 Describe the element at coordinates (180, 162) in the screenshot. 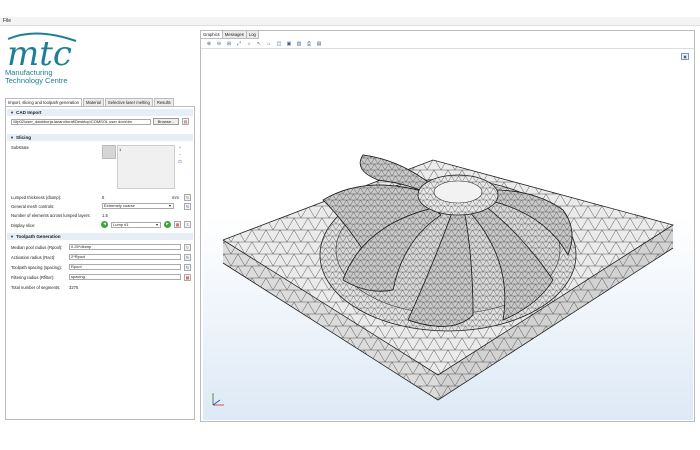

I see `clear-selection-icon: ⊡` at that location.